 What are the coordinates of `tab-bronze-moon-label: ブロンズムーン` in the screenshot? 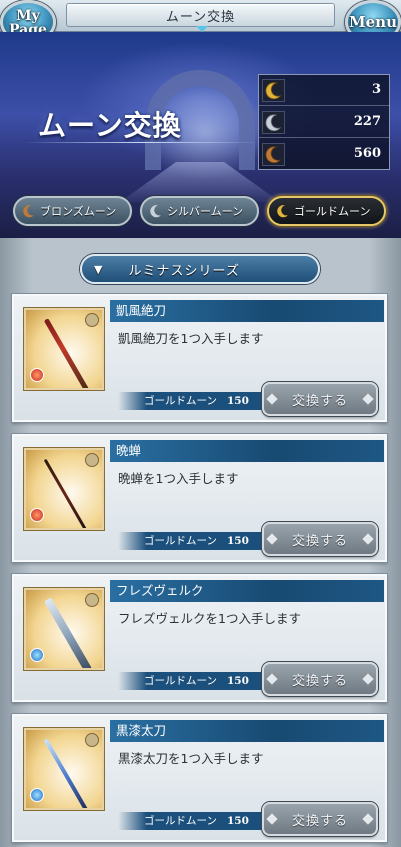 It's located at (78, 211).